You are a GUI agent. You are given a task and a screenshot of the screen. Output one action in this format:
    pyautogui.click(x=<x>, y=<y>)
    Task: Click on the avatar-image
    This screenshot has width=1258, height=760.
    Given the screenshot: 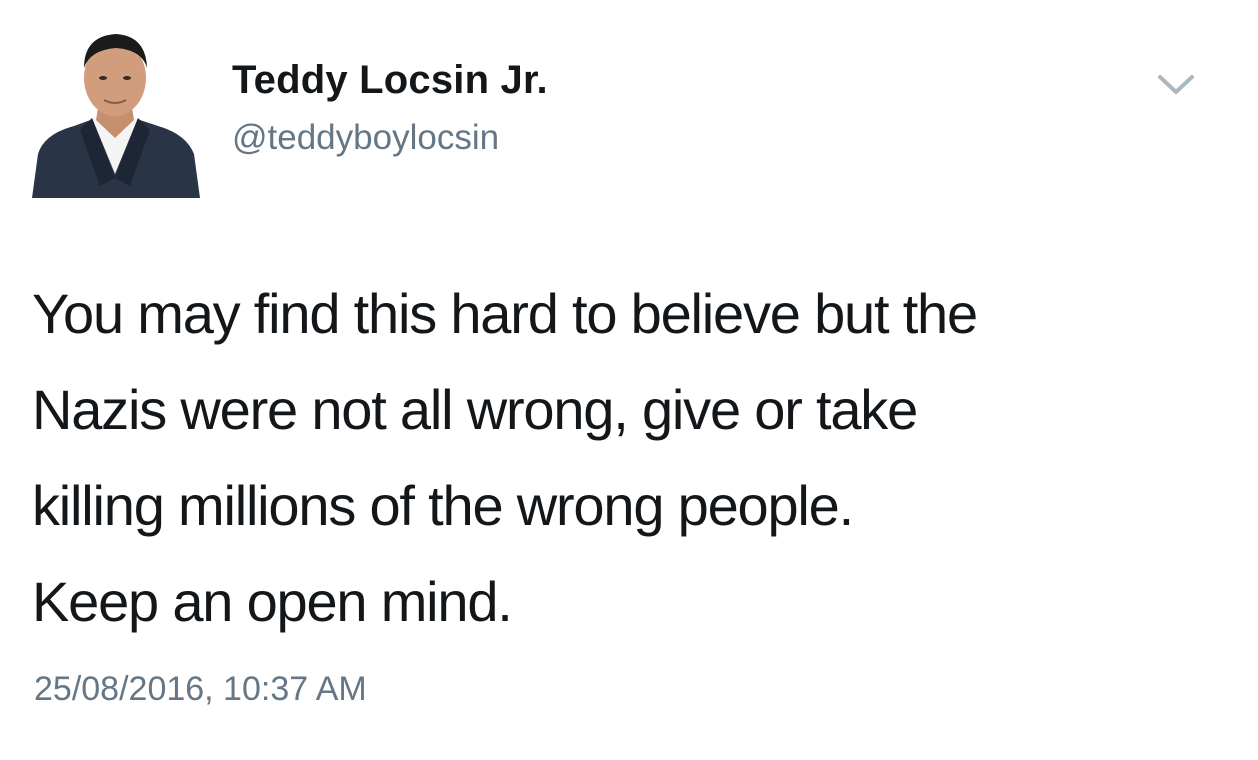 What is the action you would take?
    pyautogui.click(x=115, y=112)
    